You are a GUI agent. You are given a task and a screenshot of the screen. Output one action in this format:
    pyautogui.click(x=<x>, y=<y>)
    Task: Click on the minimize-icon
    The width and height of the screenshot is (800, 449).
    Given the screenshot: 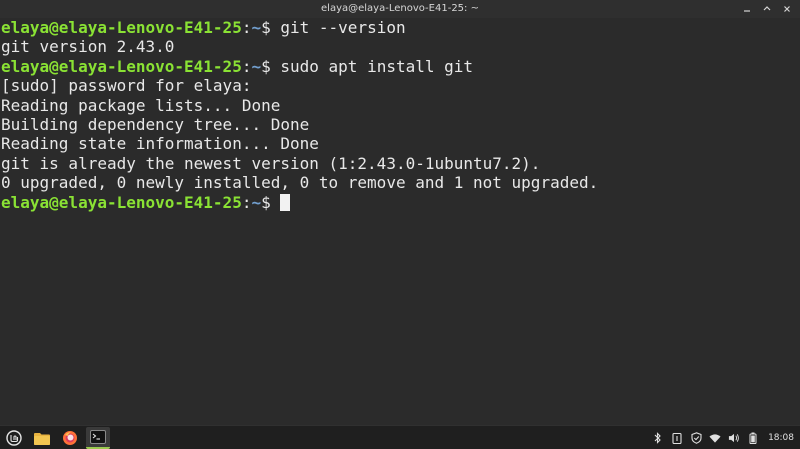 What is the action you would take?
    pyautogui.click(x=747, y=11)
    